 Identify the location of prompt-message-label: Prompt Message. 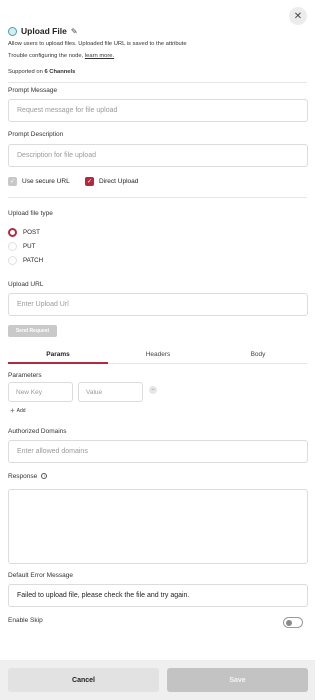
(33, 90).